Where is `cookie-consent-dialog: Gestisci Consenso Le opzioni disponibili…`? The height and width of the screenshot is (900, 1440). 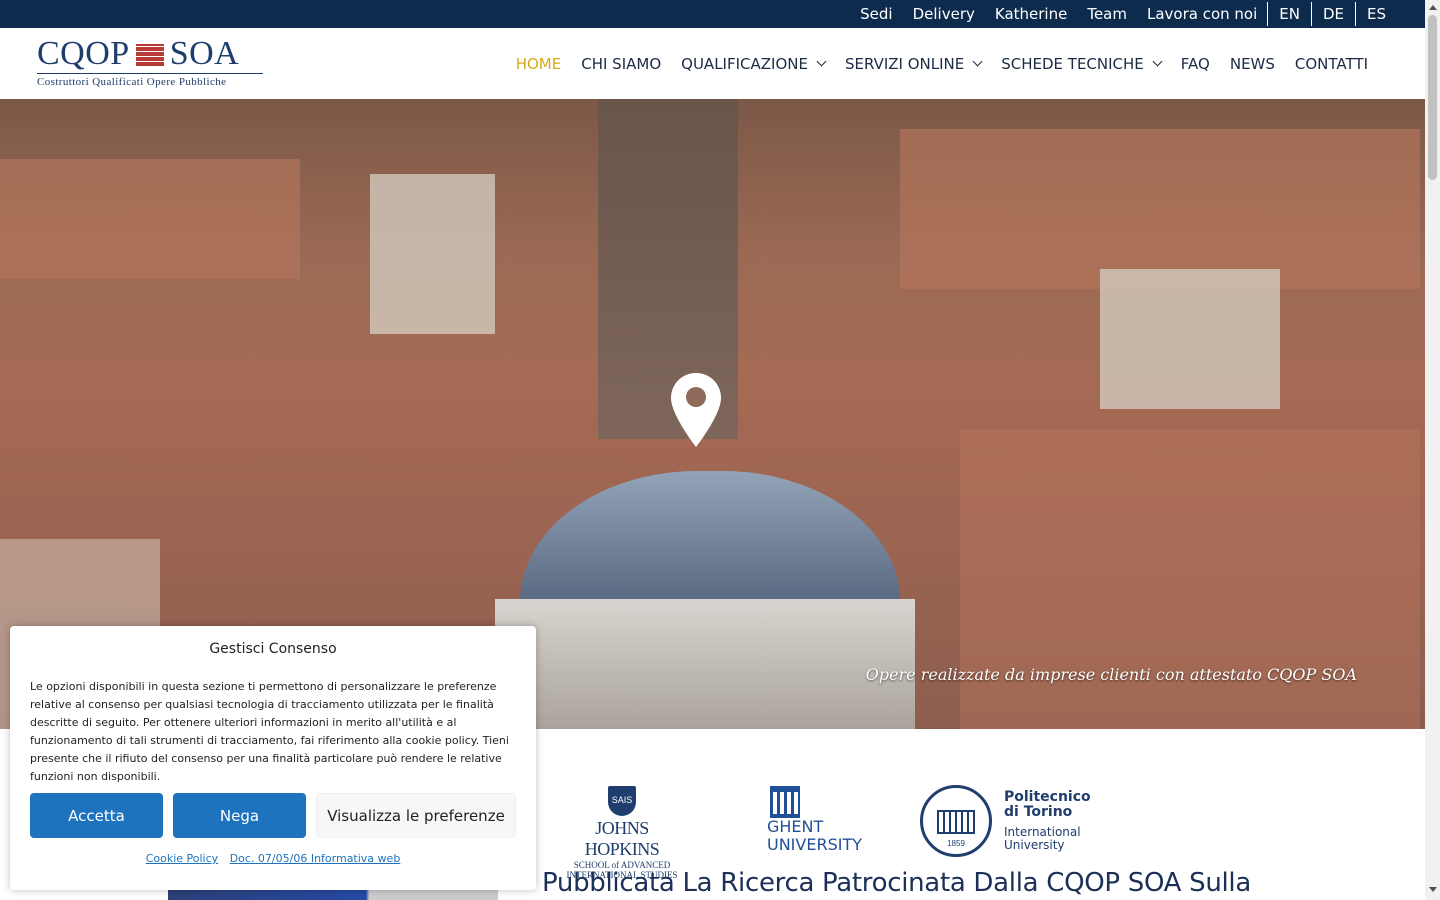
cookie-consent-dialog: Gestisci Consenso Le opzioni disponibili… is located at coordinates (273, 758).